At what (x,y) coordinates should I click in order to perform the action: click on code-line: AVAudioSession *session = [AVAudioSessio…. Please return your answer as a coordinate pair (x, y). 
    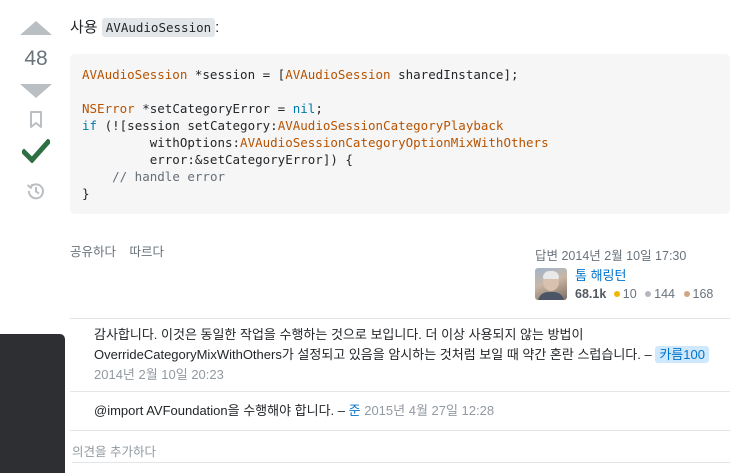
    Looking at the image, I should click on (300, 74).